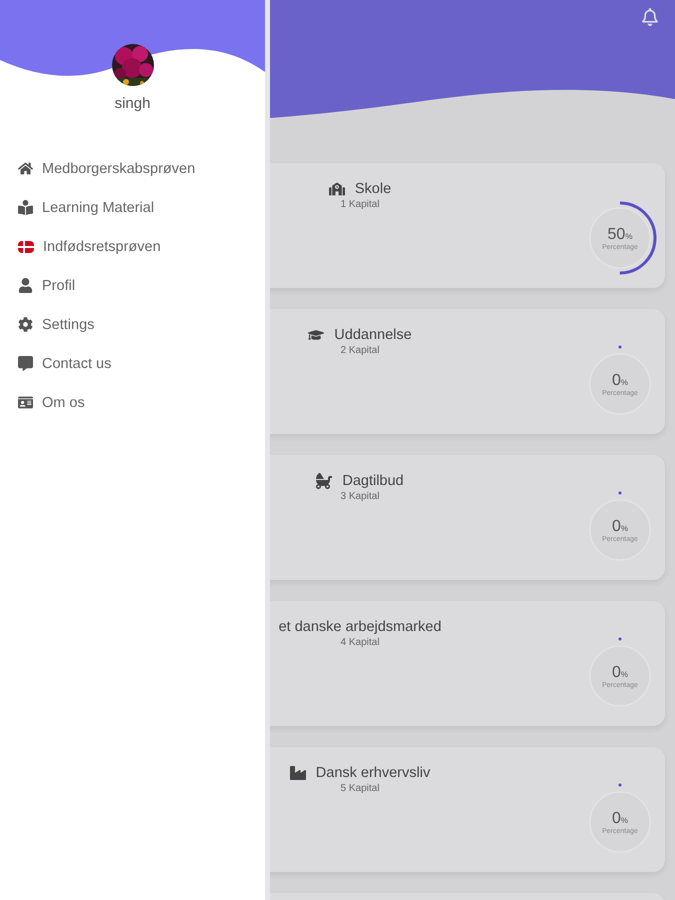 This screenshot has height=900, width=675. Describe the element at coordinates (360, 642) in the screenshot. I see `chapter-subtitle: 4 Kapital` at that location.